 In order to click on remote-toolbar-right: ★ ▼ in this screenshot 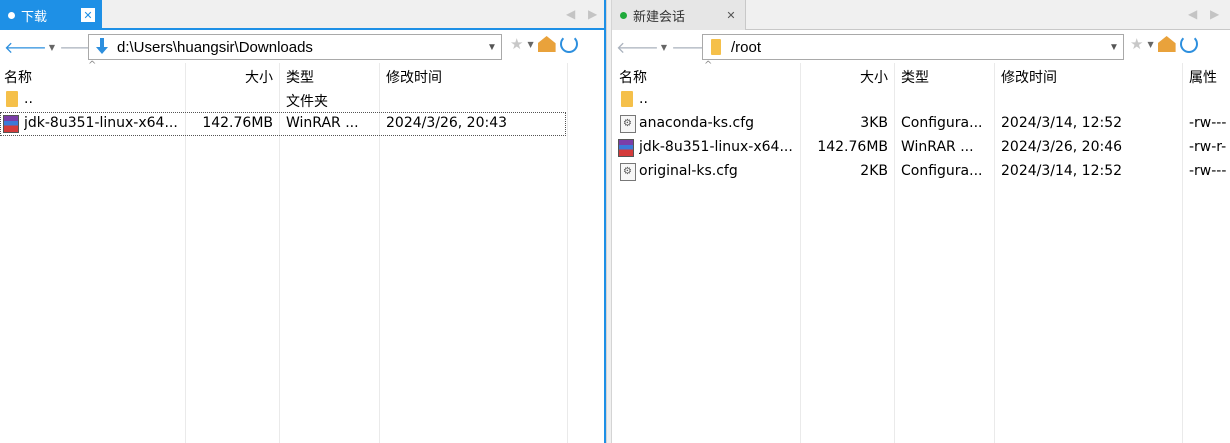, I will do `click(1164, 44)`.